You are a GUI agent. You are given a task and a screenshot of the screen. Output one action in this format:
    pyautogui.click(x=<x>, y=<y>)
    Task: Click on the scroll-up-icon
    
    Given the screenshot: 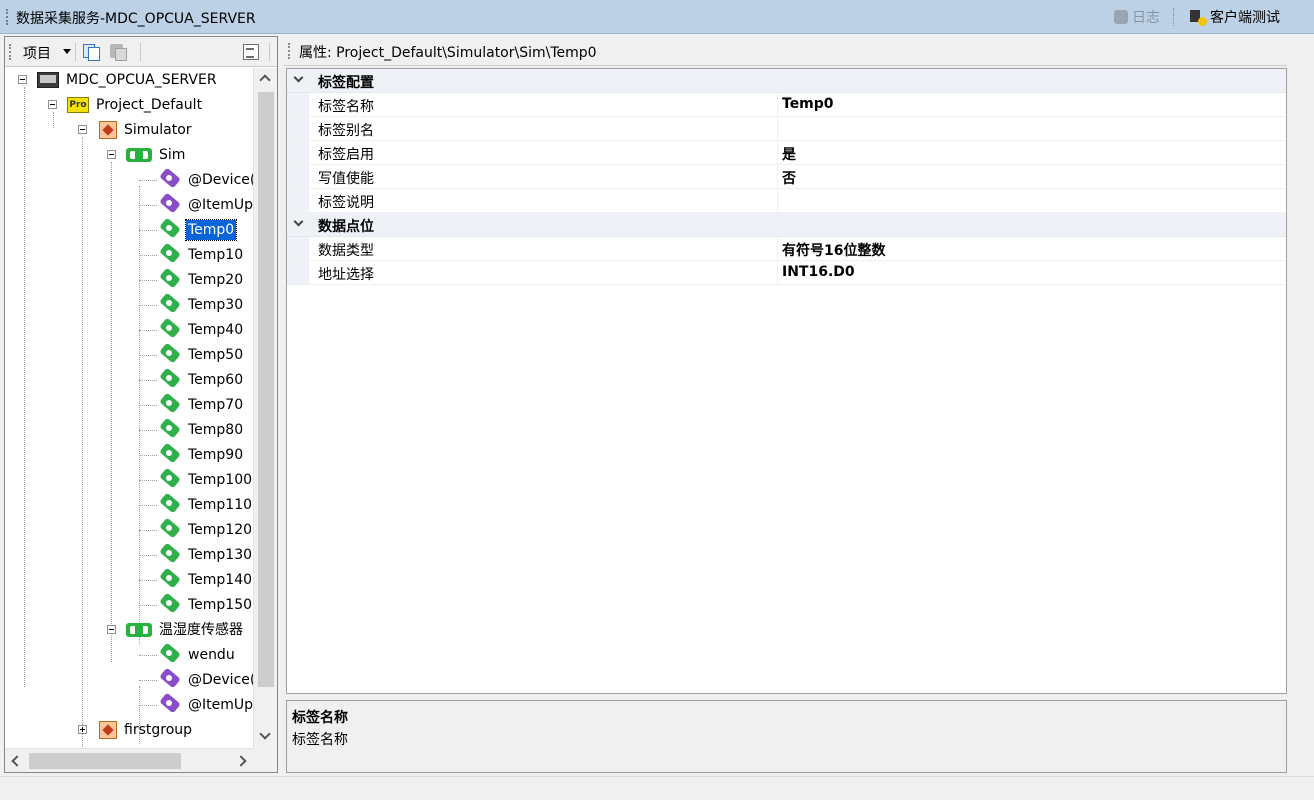 What is the action you would take?
    pyautogui.click(x=265, y=80)
    